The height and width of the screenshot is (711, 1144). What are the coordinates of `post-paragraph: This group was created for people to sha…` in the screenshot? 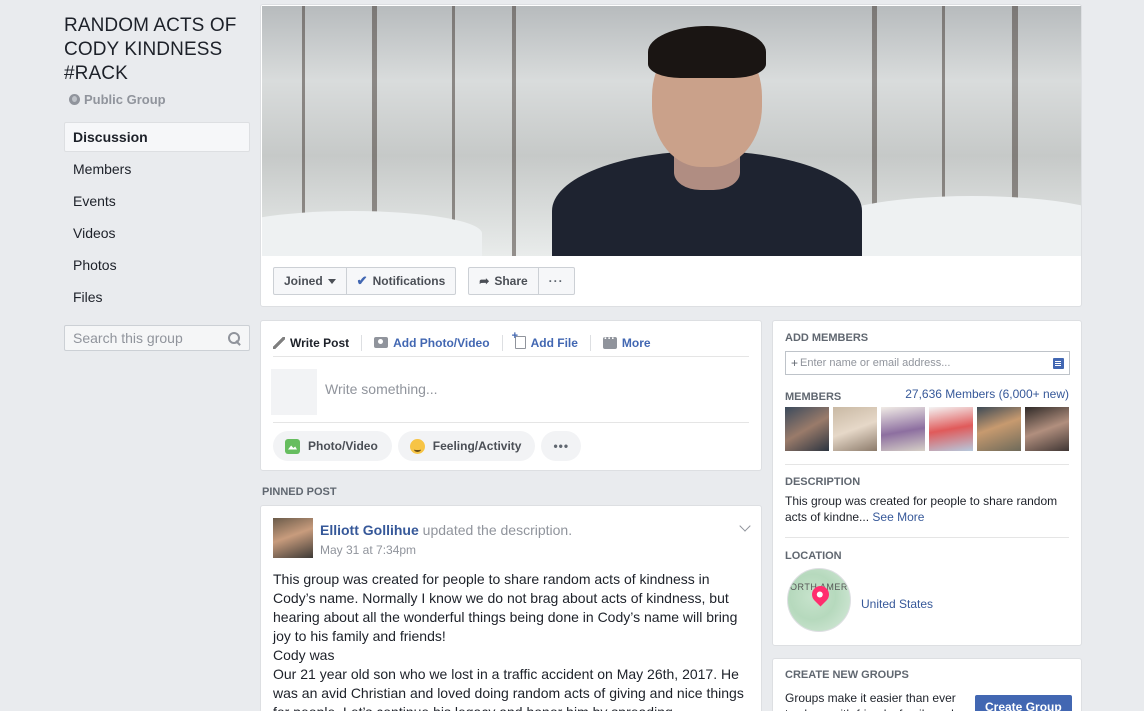 It's located at (505, 607).